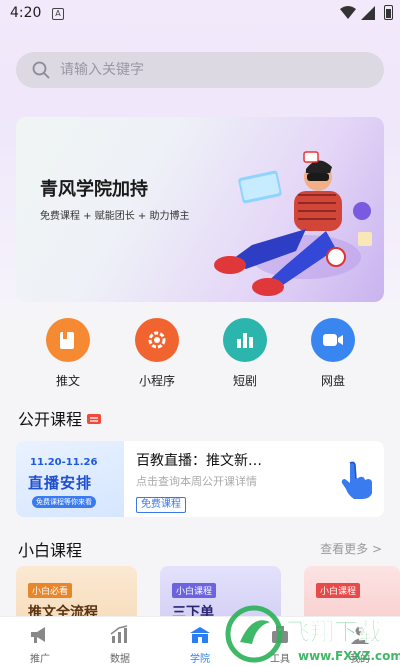  What do you see at coordinates (349, 656) in the screenshot?
I see `watermark-url: www.FXXZ.com` at bounding box center [349, 656].